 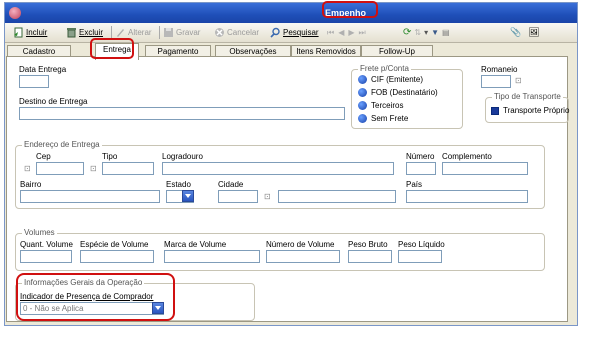 I want to click on frete-legend: Frete p/Conta, so click(x=384, y=68).